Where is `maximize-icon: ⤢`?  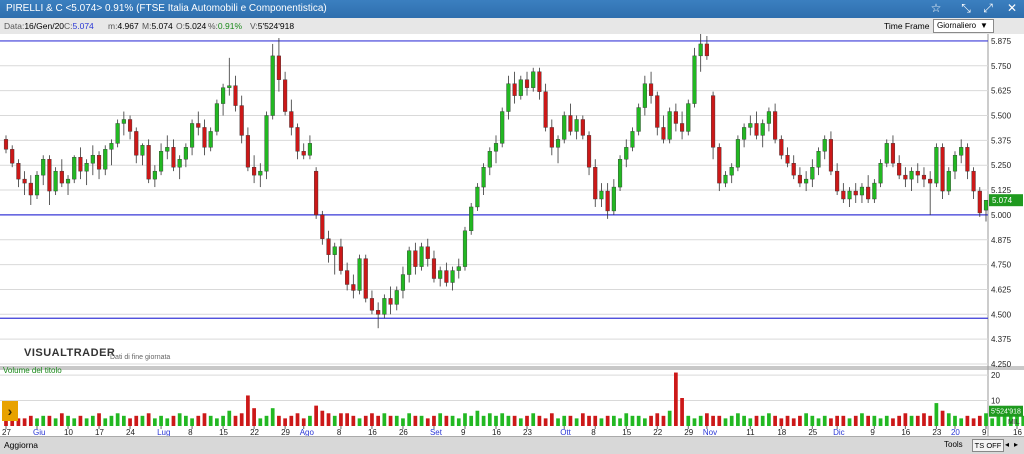
maximize-icon: ⤢ is located at coordinates (988, 8).